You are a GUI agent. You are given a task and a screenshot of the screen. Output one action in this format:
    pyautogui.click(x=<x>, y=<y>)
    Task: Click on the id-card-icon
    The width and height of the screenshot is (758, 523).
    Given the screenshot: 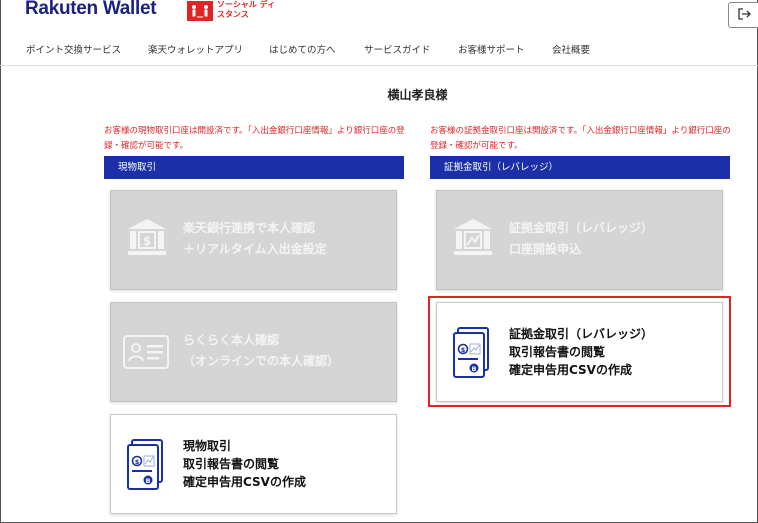 What is the action you would take?
    pyautogui.click(x=146, y=354)
    